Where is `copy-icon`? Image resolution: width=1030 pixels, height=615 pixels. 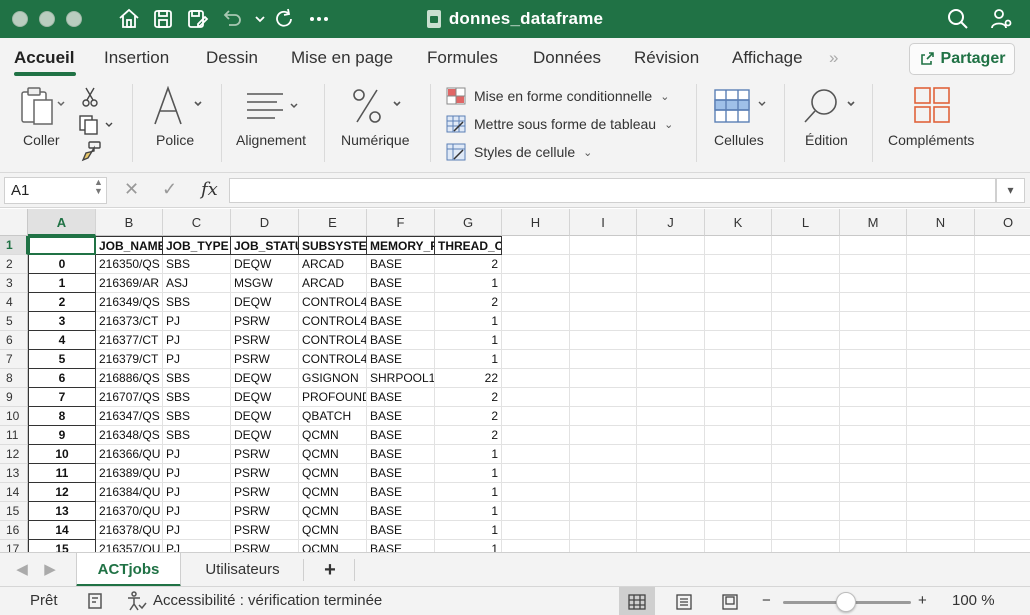 copy-icon is located at coordinates (98, 125).